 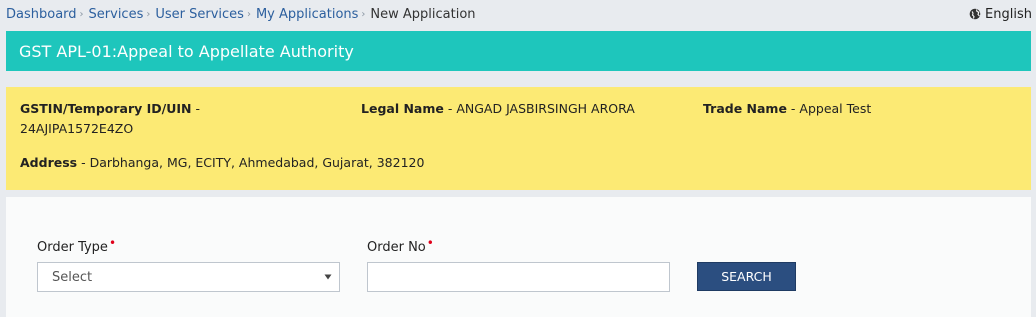 I want to click on trade-name-field: Trade Name - Appeal Test, so click(x=787, y=108).